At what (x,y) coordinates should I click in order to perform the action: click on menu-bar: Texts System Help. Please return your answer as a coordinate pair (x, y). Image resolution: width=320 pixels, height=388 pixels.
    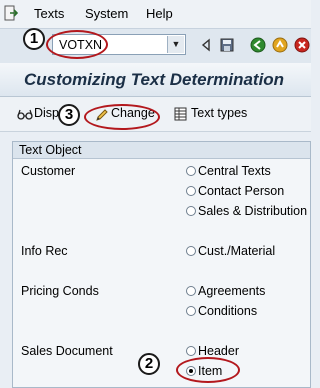
    Looking at the image, I should click on (155, 14).